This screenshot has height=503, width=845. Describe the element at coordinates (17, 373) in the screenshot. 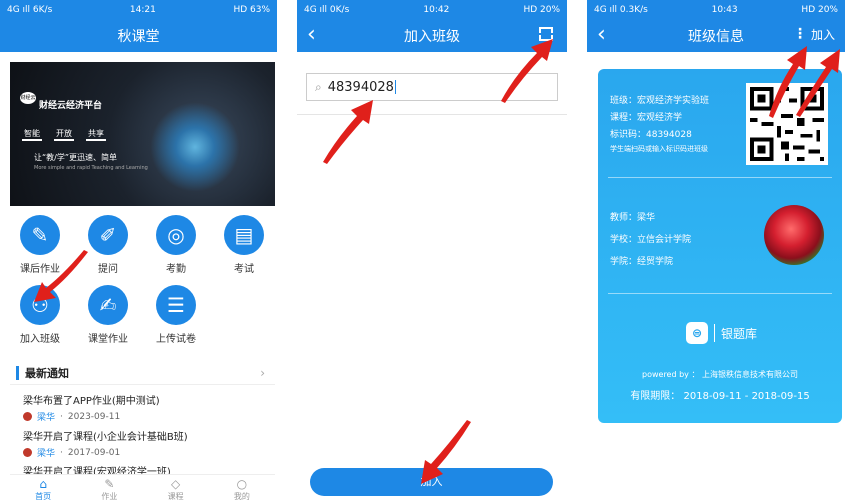

I see `notice-accent-bar` at that location.